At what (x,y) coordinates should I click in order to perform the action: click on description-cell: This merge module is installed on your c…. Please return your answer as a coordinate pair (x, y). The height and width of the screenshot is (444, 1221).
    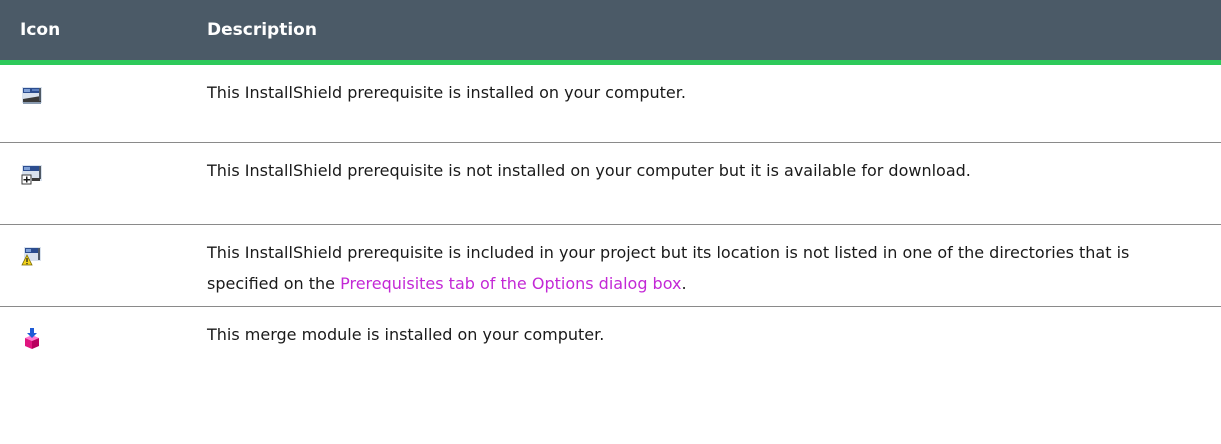
    Looking at the image, I should click on (406, 334).